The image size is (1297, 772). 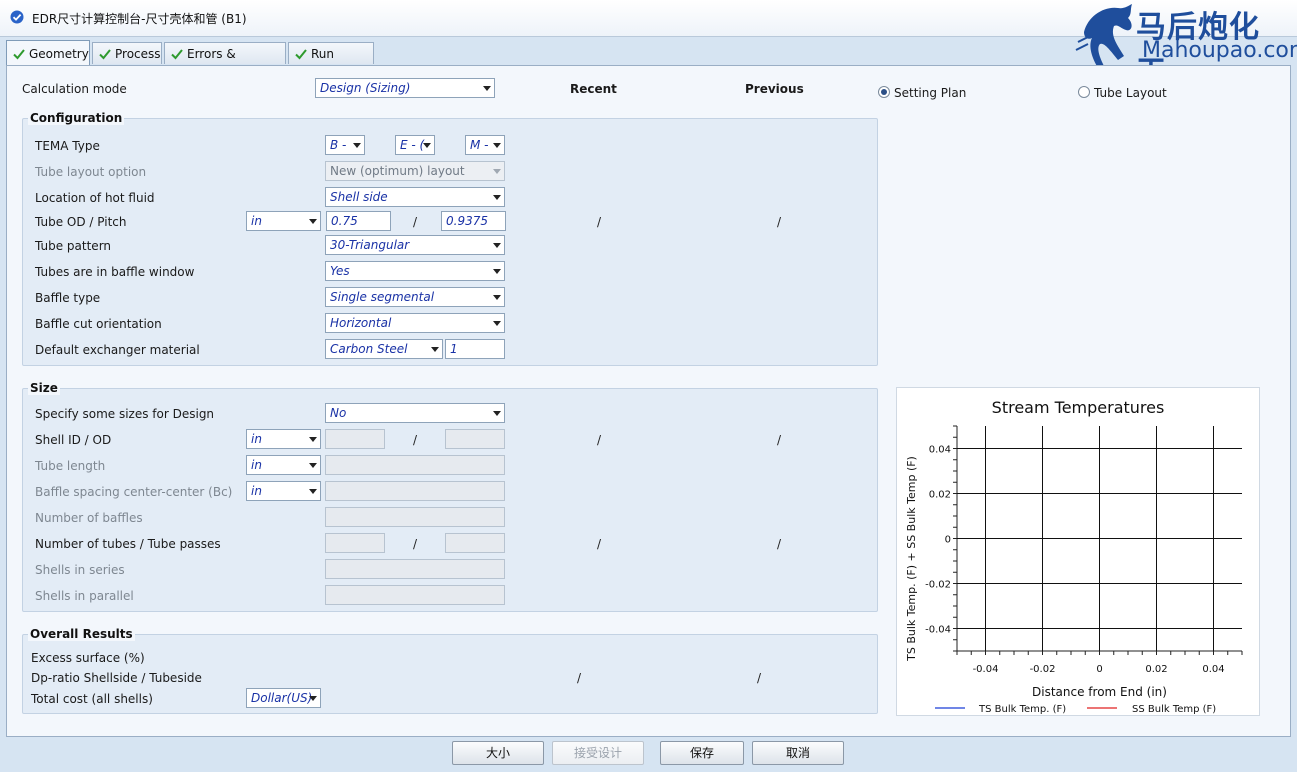 What do you see at coordinates (89, 518) in the screenshot?
I see `num-baffles-label: Number of baffles` at bounding box center [89, 518].